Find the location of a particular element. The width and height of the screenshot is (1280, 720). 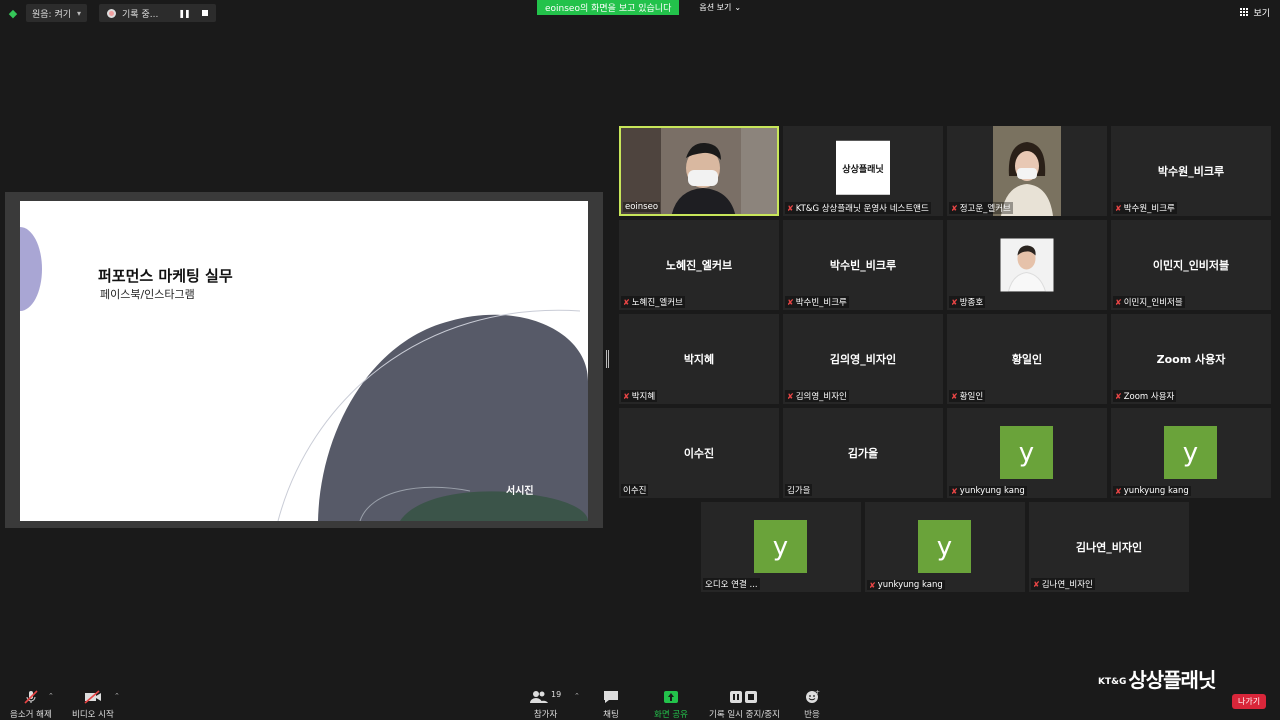

participant-name-label: ✘ 노혜진_엘커브 is located at coordinates (653, 302).